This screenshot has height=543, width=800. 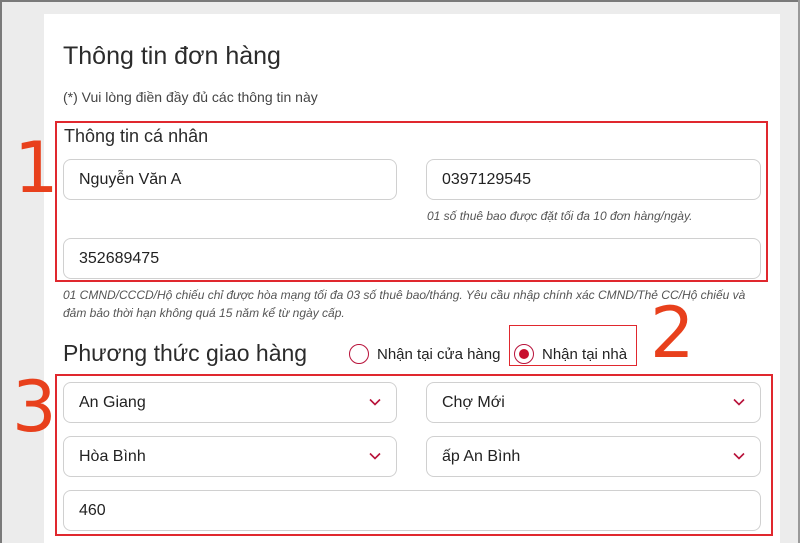 I want to click on delivery-method-heading: Phương thức giao hàng, so click(x=185, y=353).